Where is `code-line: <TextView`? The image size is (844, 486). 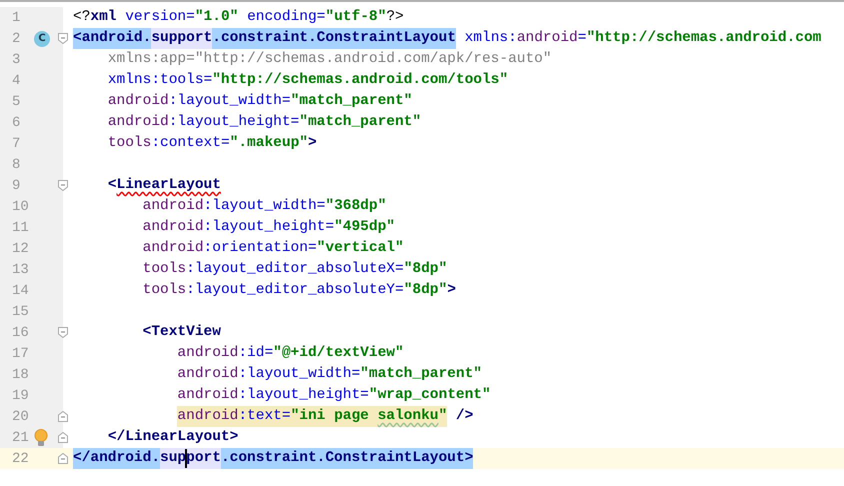 code-line: <TextView is located at coordinates (181, 332).